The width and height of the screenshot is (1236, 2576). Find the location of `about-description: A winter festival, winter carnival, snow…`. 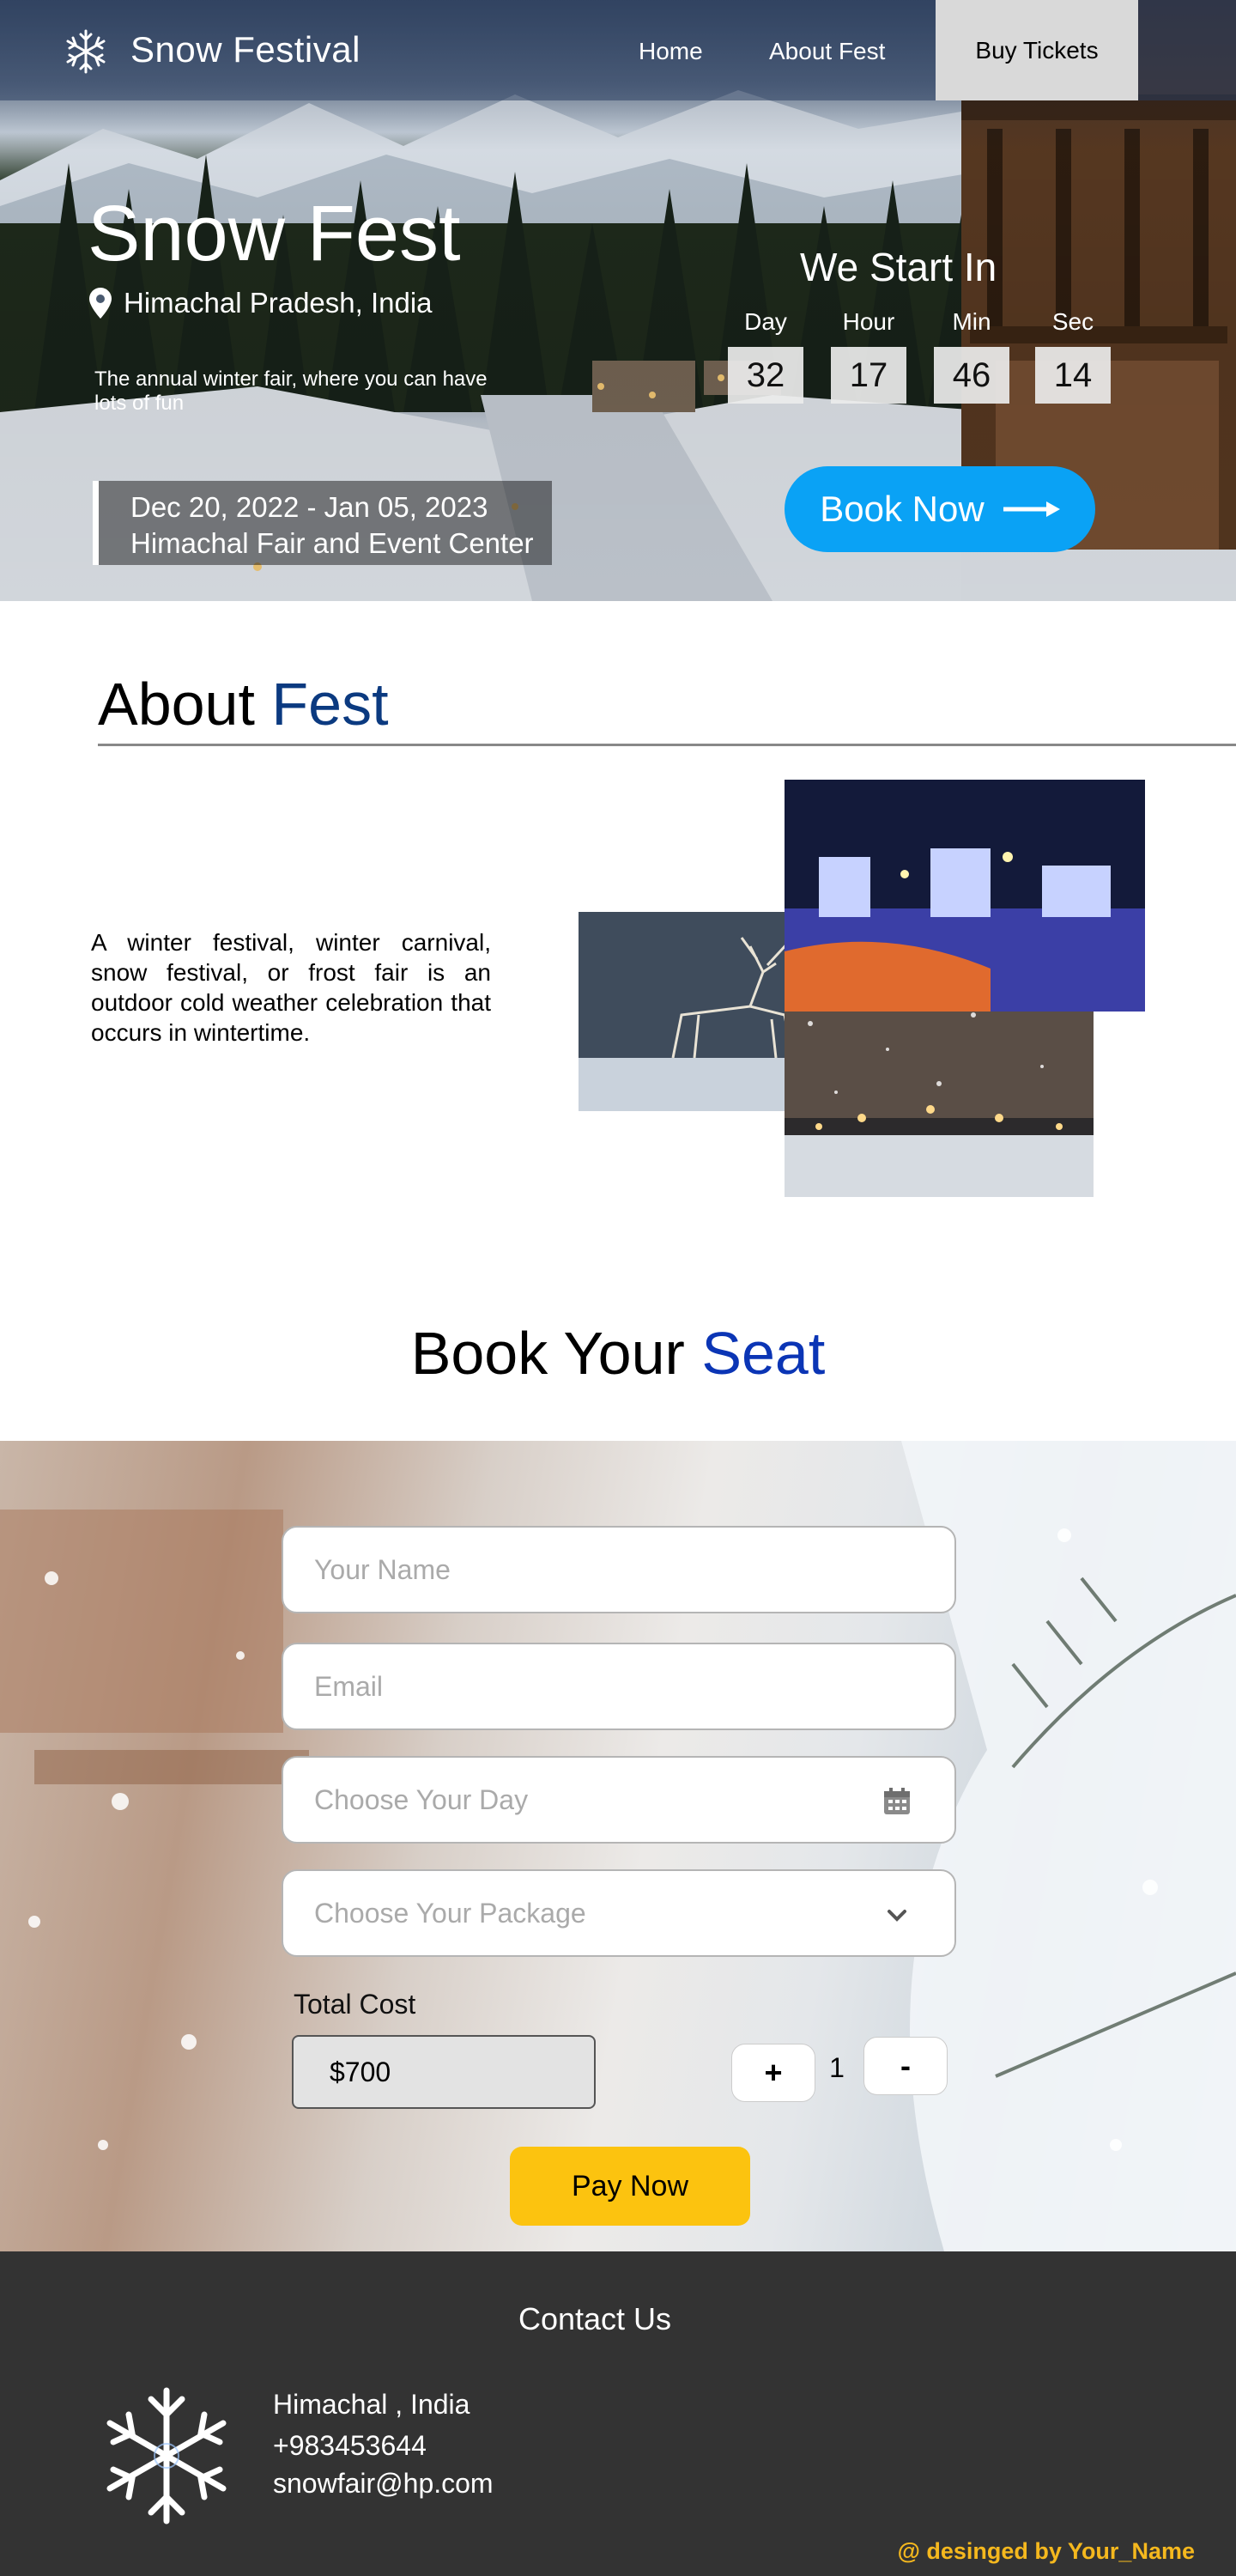

about-description: A winter festival, winter carnival, snow… is located at coordinates (291, 987).